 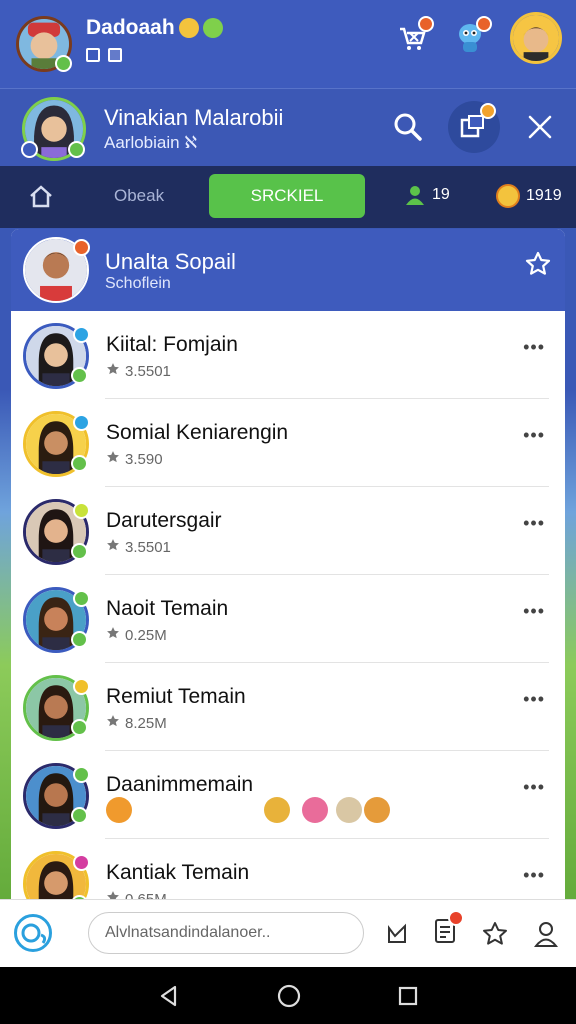 I want to click on home-circle-icon, so click(x=289, y=996).